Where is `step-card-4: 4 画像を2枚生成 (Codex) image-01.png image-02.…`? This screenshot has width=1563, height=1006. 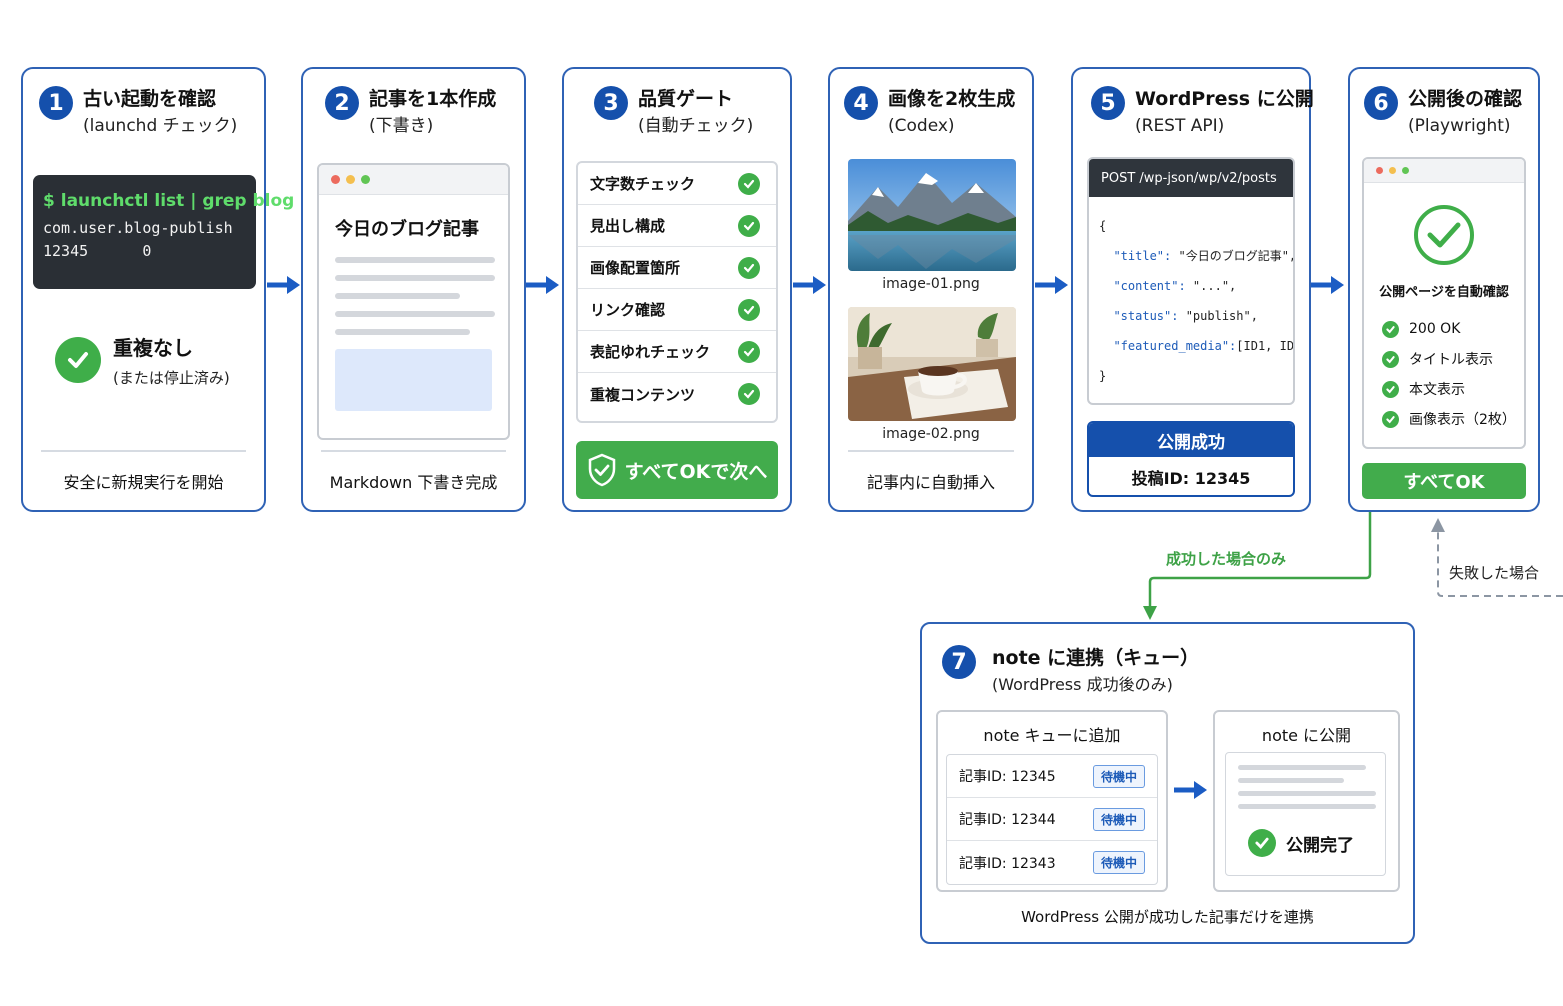
step-card-4: 4 画像を2枚生成 (Codex) image-01.png image-02.… is located at coordinates (931, 289).